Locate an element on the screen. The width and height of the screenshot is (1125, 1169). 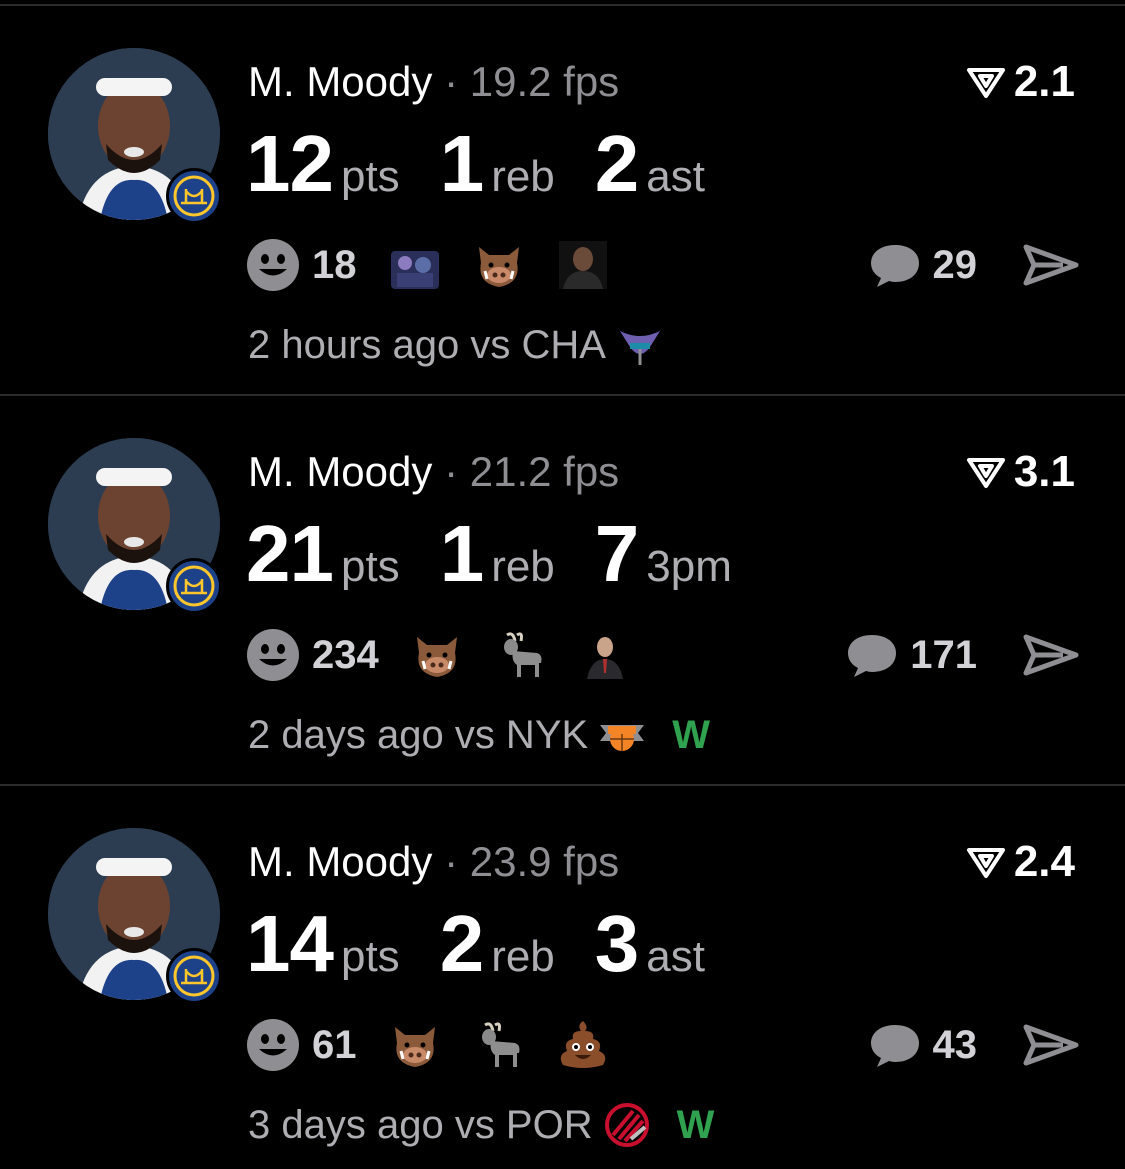
comment-count: 171 is located at coordinates (943, 655).